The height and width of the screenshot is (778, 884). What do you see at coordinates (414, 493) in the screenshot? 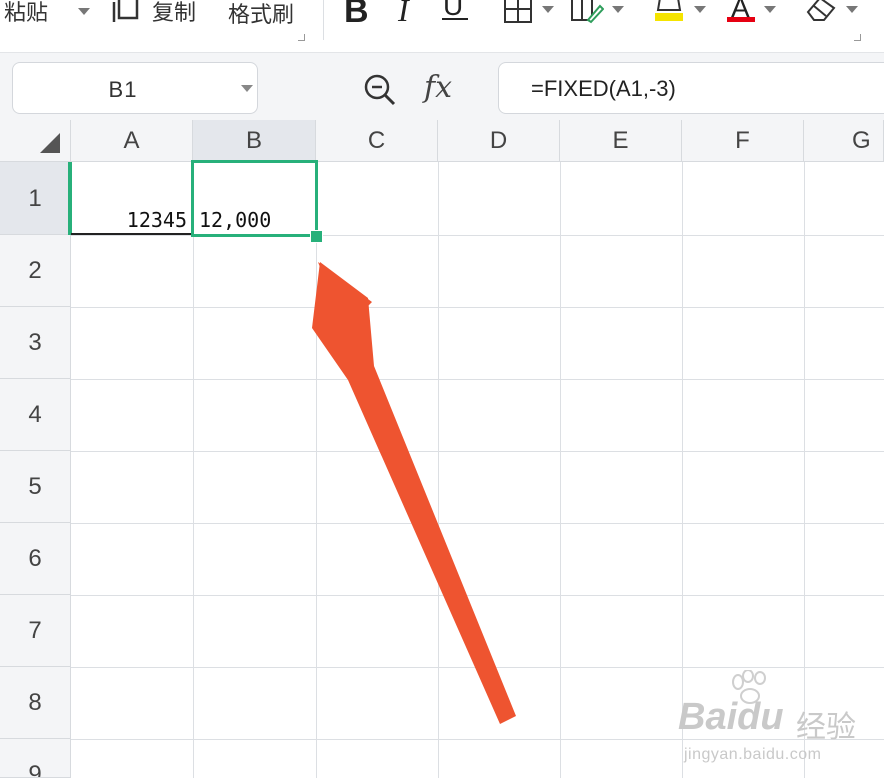
I see `annotation-arrow` at bounding box center [414, 493].